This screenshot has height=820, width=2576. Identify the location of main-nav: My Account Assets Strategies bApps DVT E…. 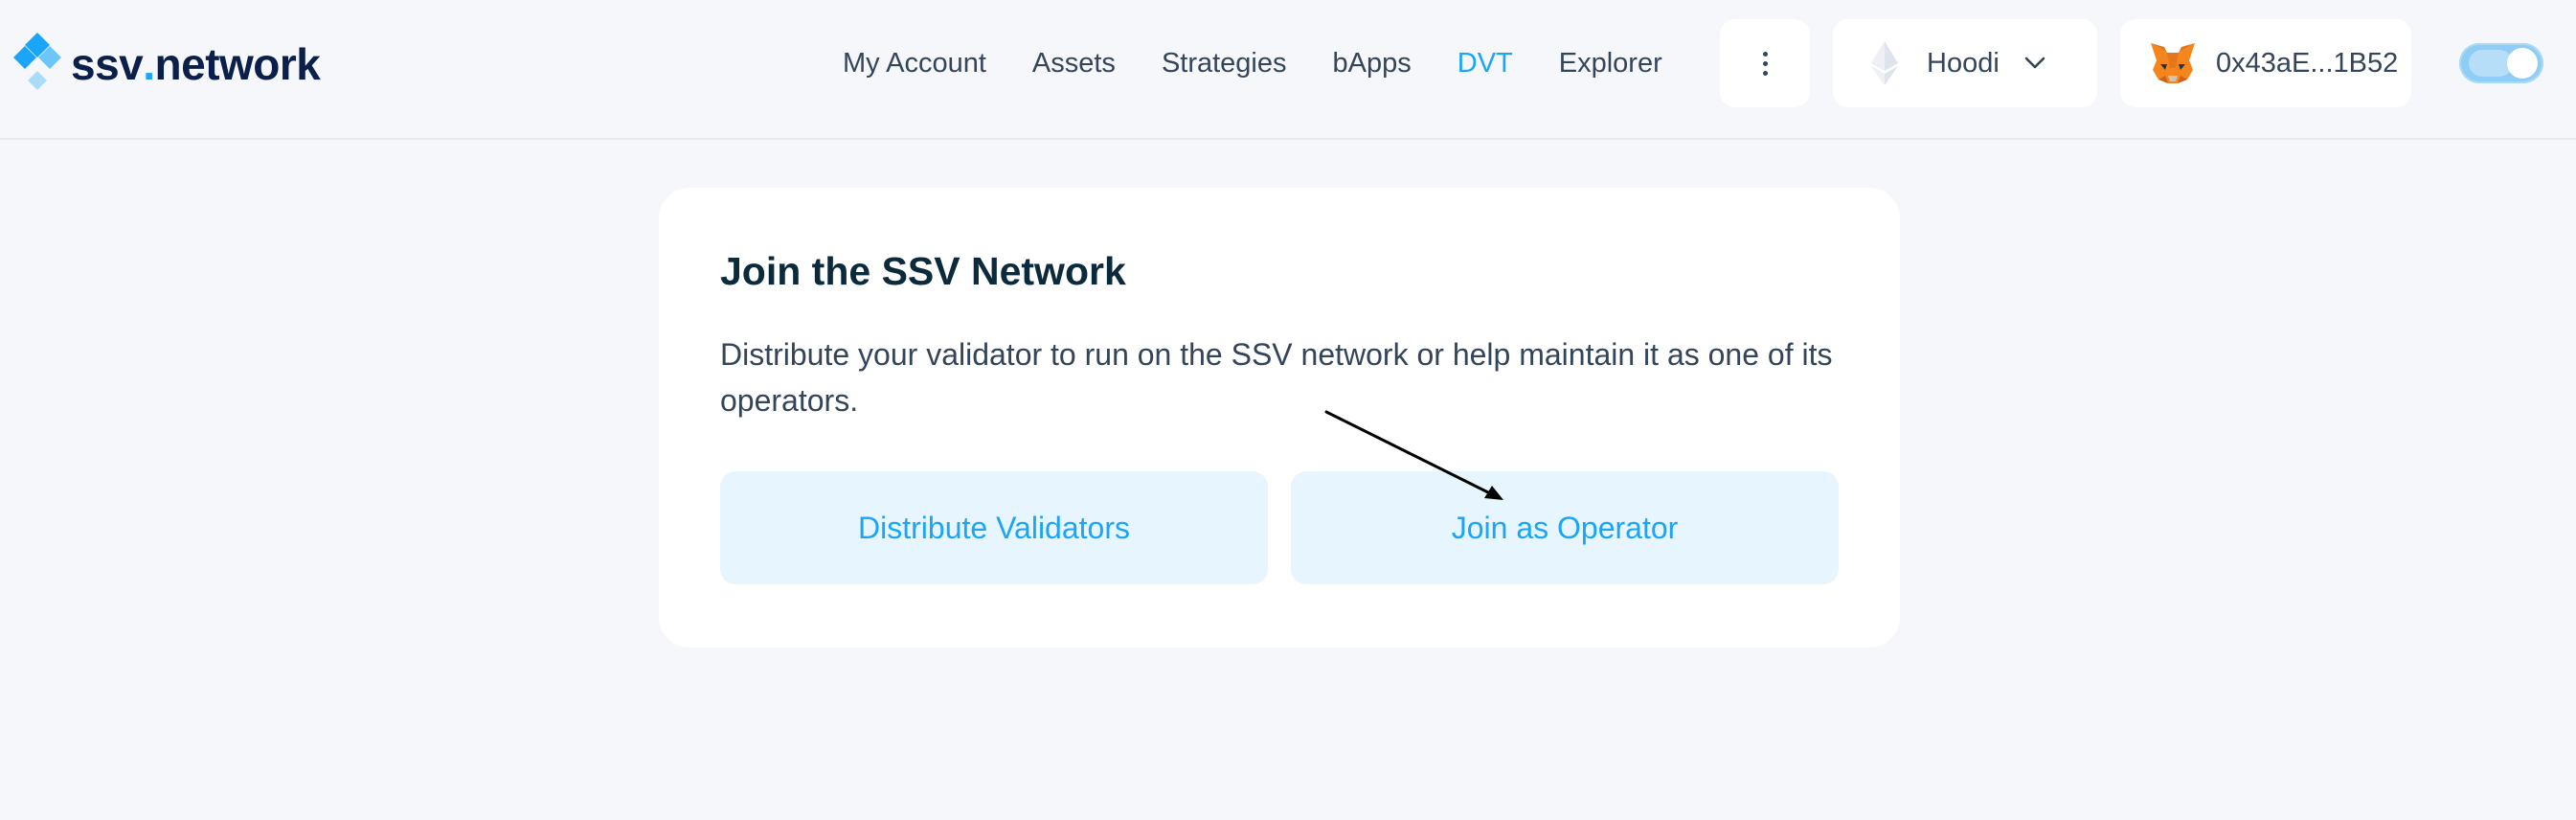
(1275, 63).